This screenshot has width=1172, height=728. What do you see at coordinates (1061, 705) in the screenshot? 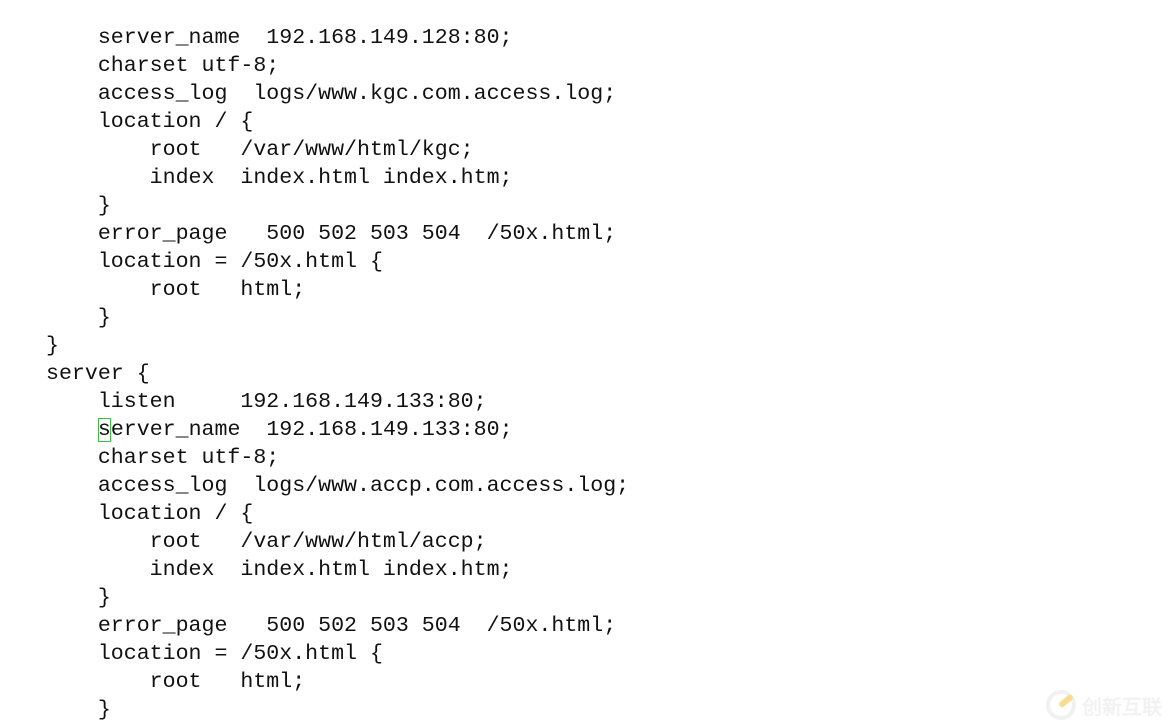
I see `watermark-logo-icon` at bounding box center [1061, 705].